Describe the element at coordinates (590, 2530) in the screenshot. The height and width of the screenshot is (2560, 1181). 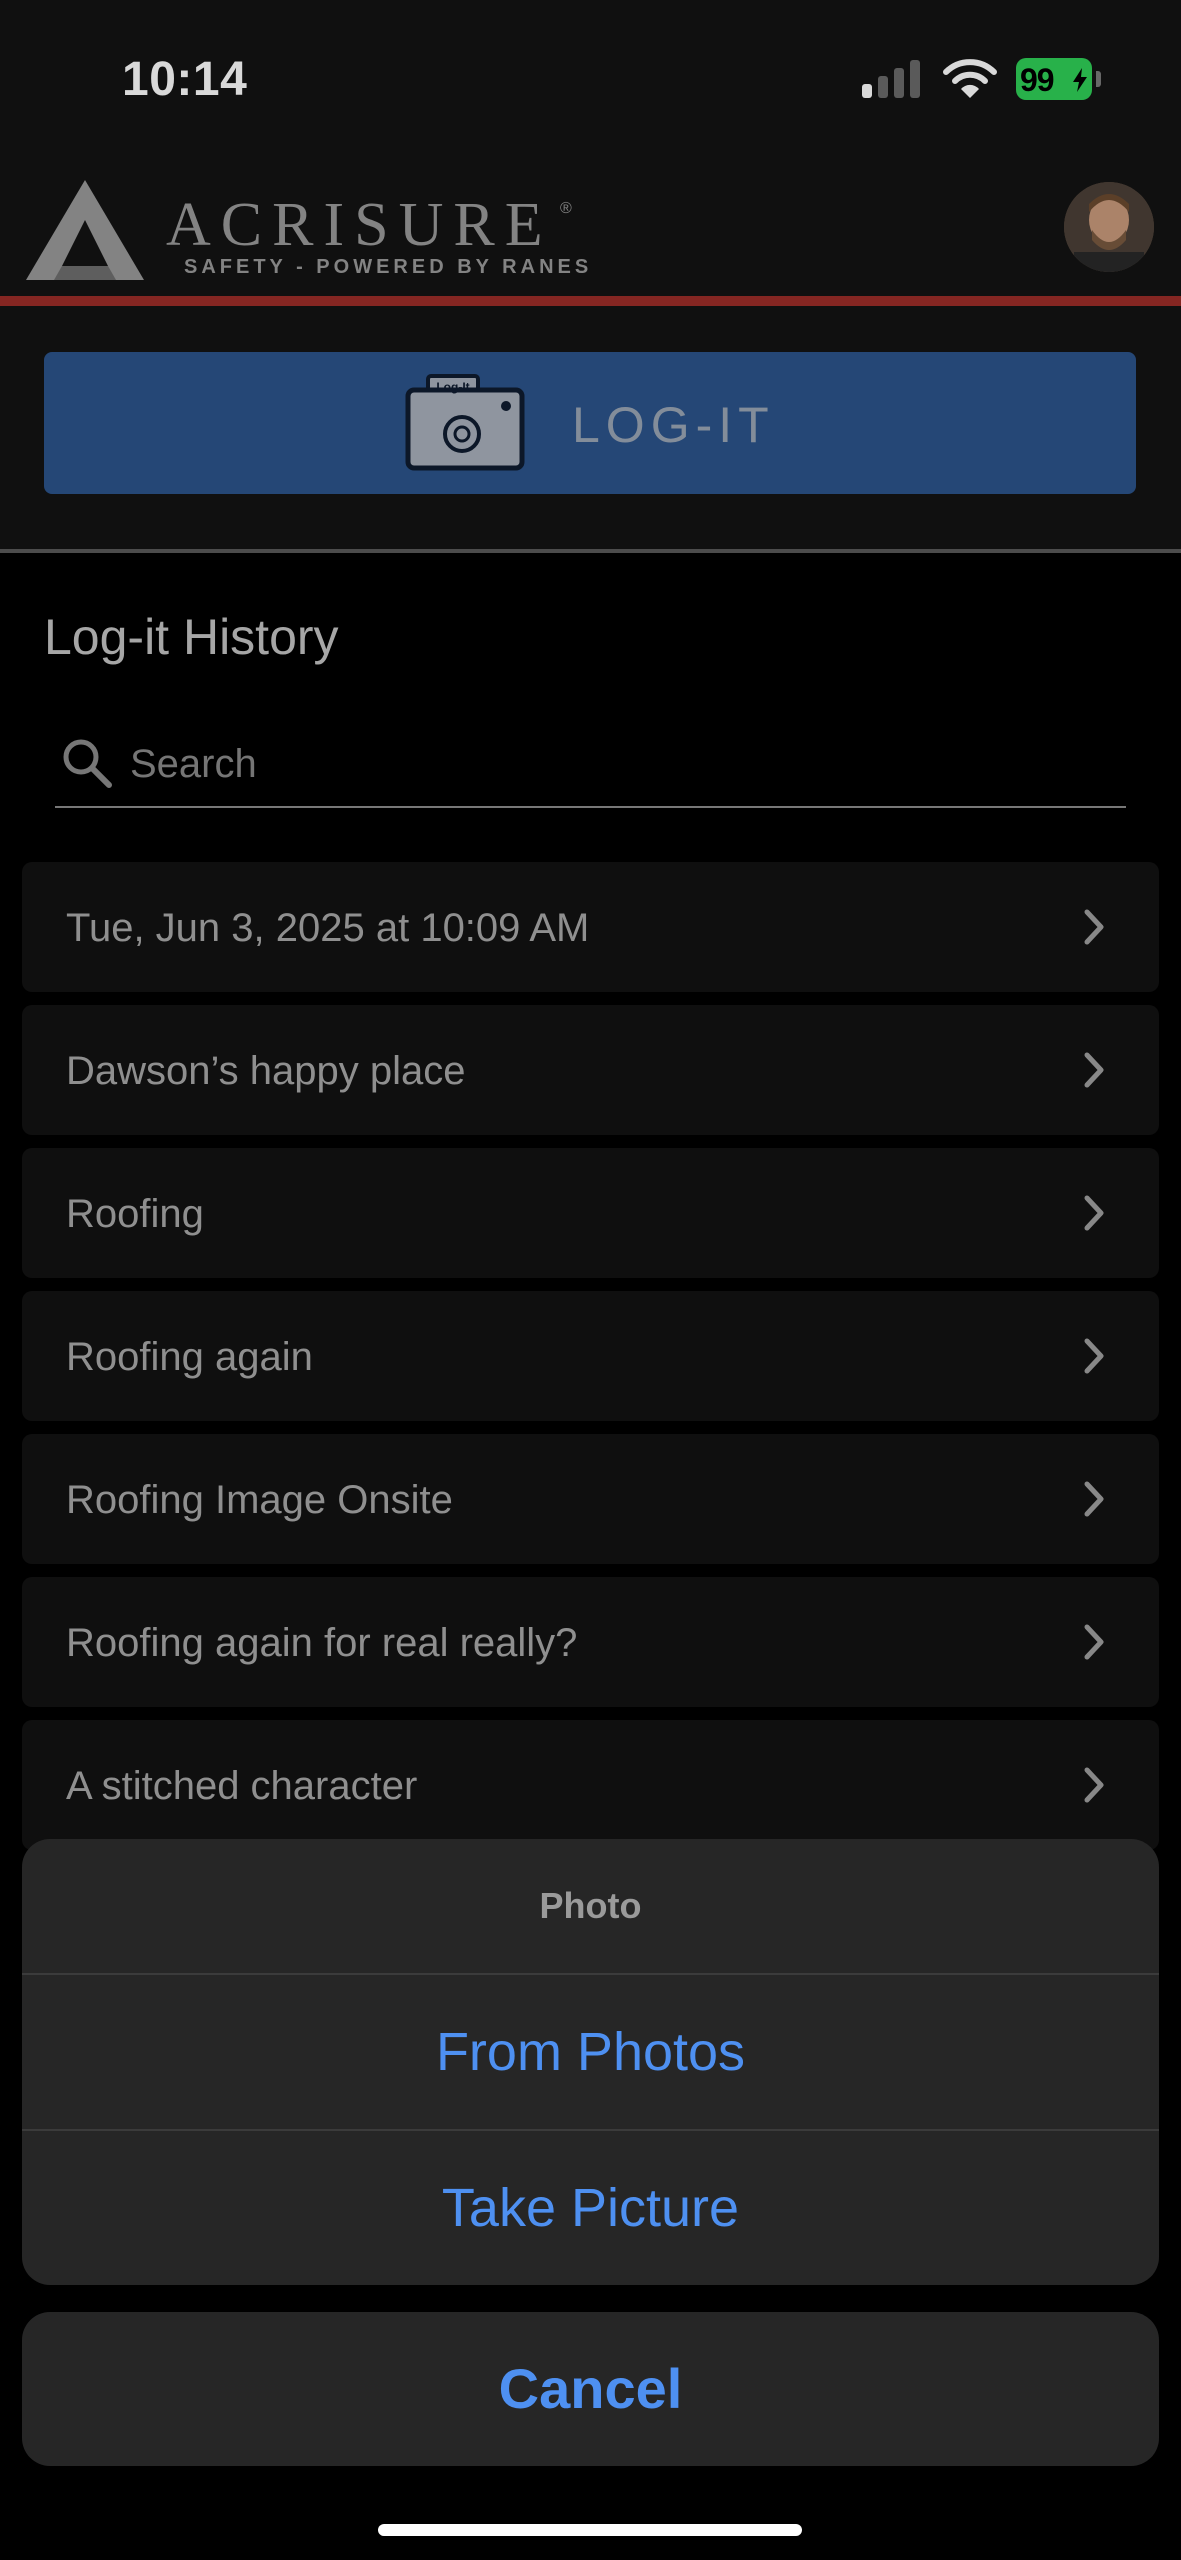
I see `home-indicator` at that location.